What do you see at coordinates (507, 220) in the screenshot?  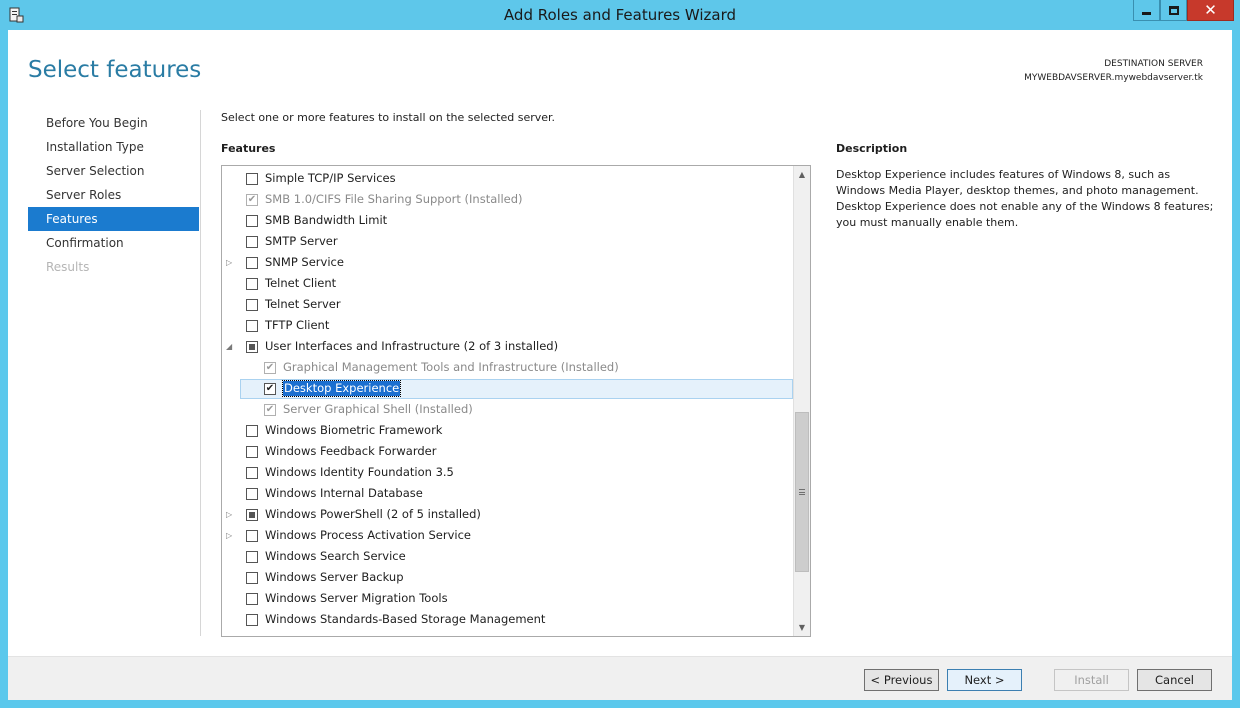 I see `feature-row: SMB Bandwidth Limit` at bounding box center [507, 220].